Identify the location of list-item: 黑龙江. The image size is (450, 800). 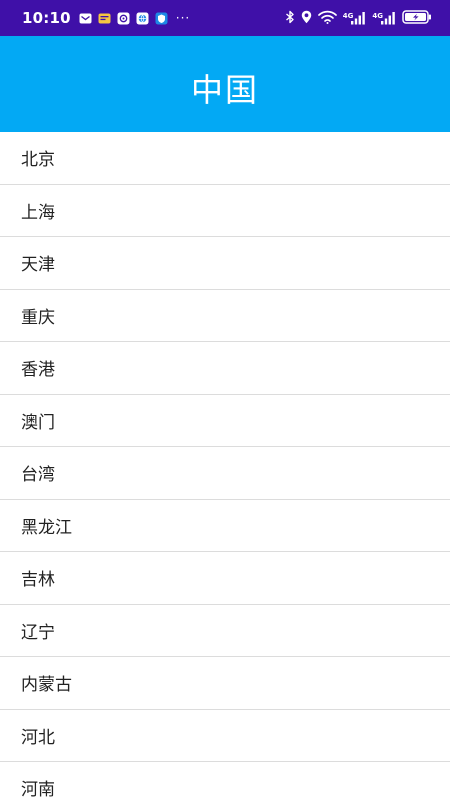
(225, 526).